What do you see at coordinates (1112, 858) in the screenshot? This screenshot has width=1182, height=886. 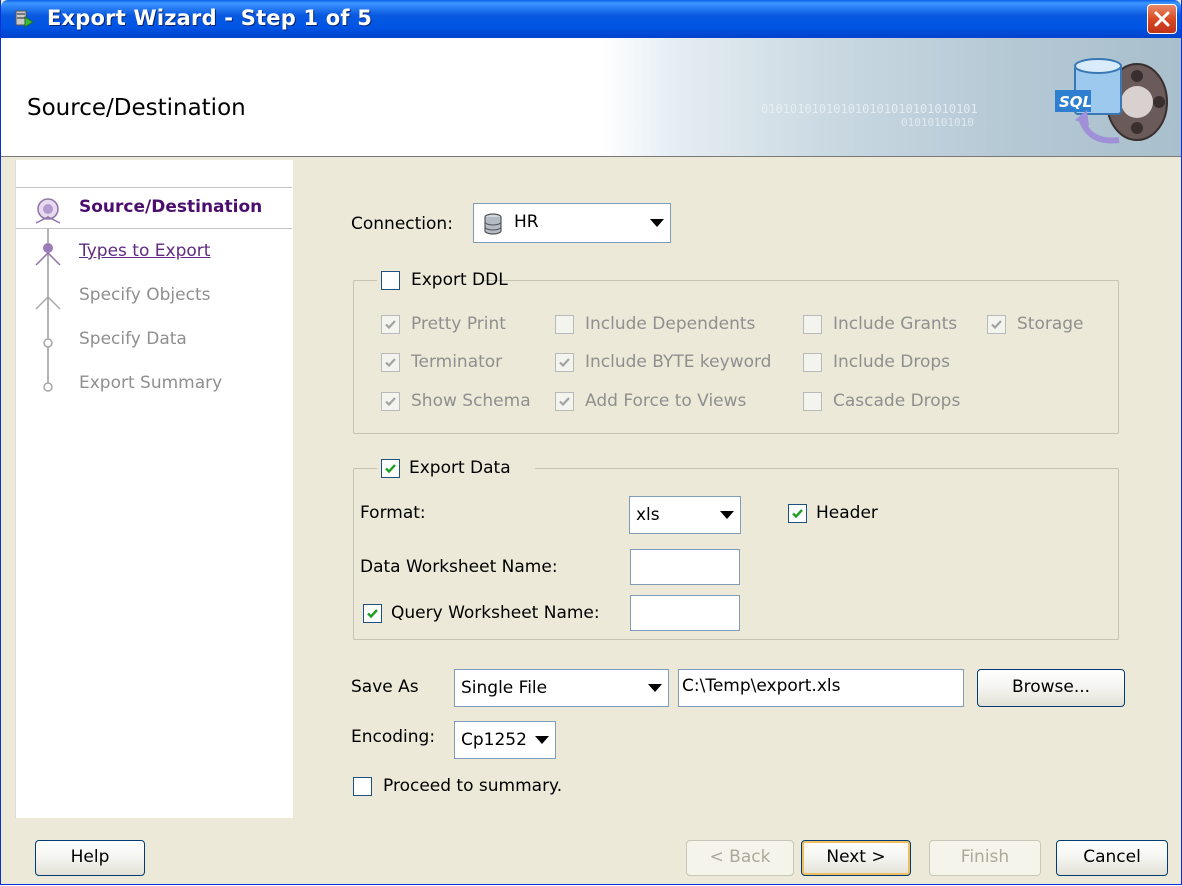 I see `cancel-button: Cancel` at bounding box center [1112, 858].